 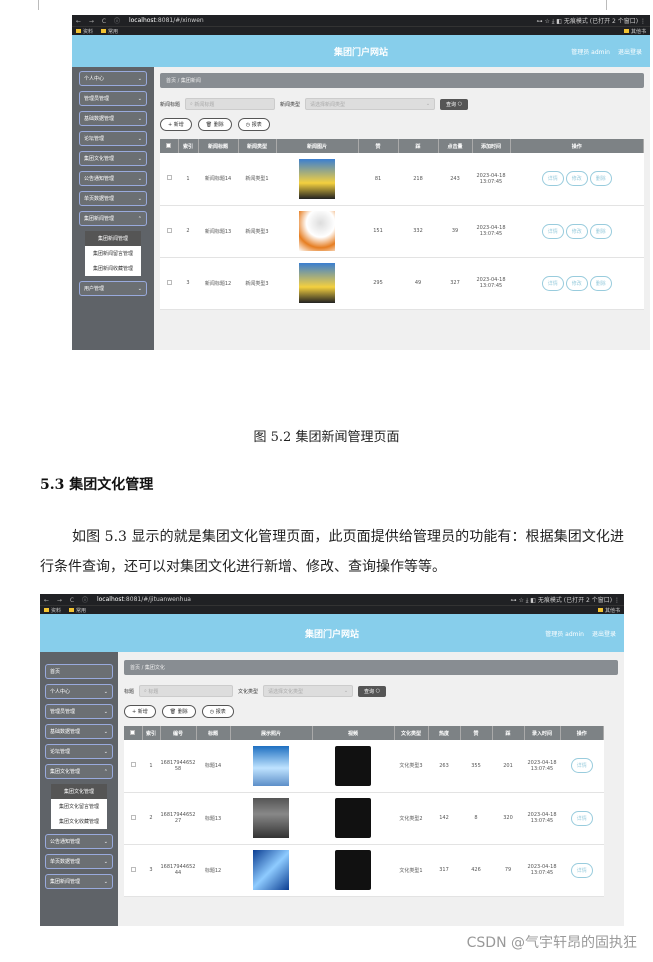 I want to click on cell-index: 3, so click(x=188, y=283).